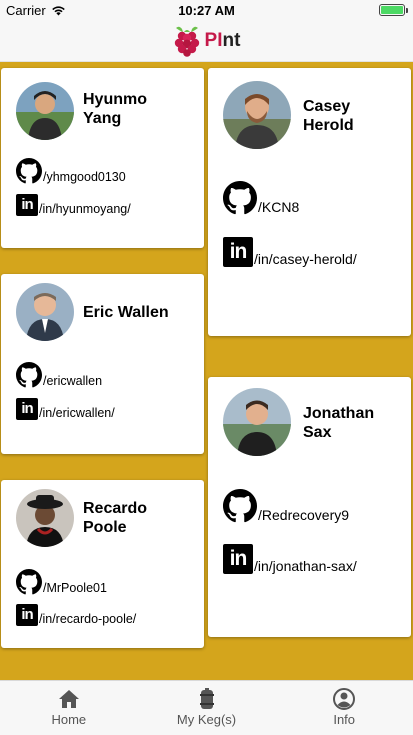 This screenshot has width=413, height=735. I want to click on github-link: /ericwallen, so click(59, 375).